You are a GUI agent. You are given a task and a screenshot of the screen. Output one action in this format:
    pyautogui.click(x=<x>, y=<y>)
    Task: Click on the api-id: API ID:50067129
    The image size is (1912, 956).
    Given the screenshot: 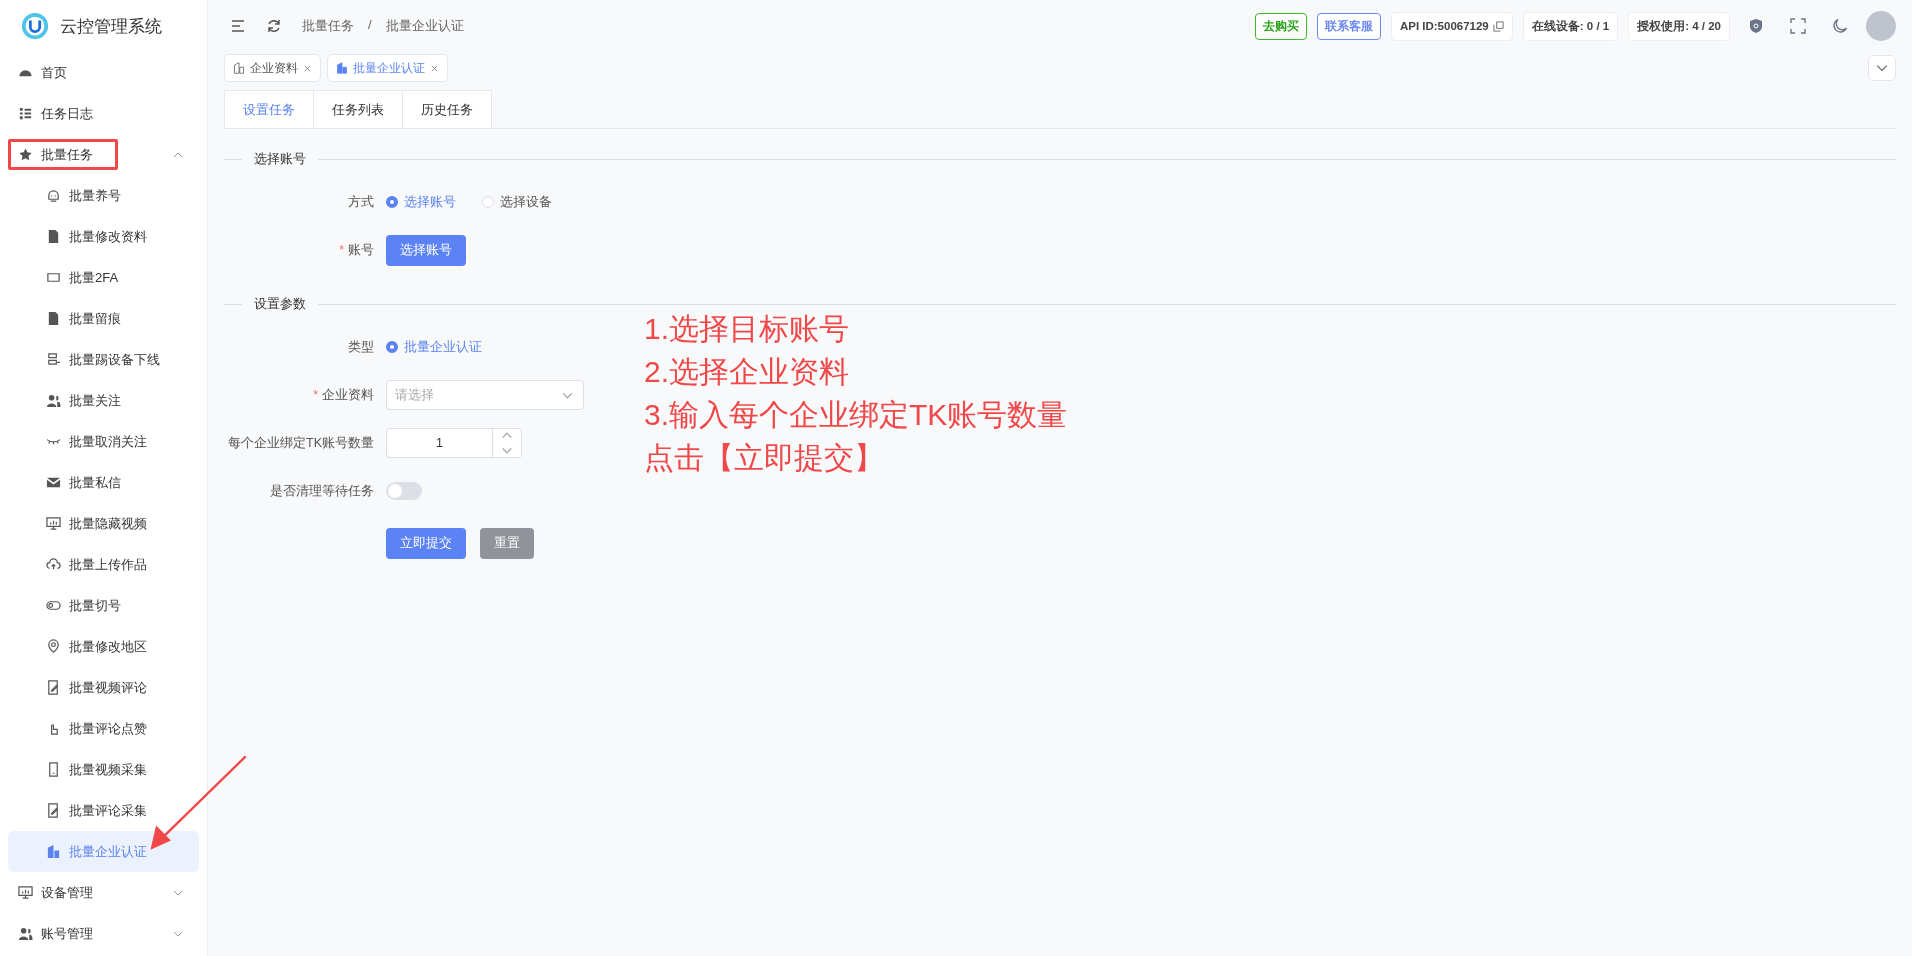 What is the action you would take?
    pyautogui.click(x=1444, y=26)
    